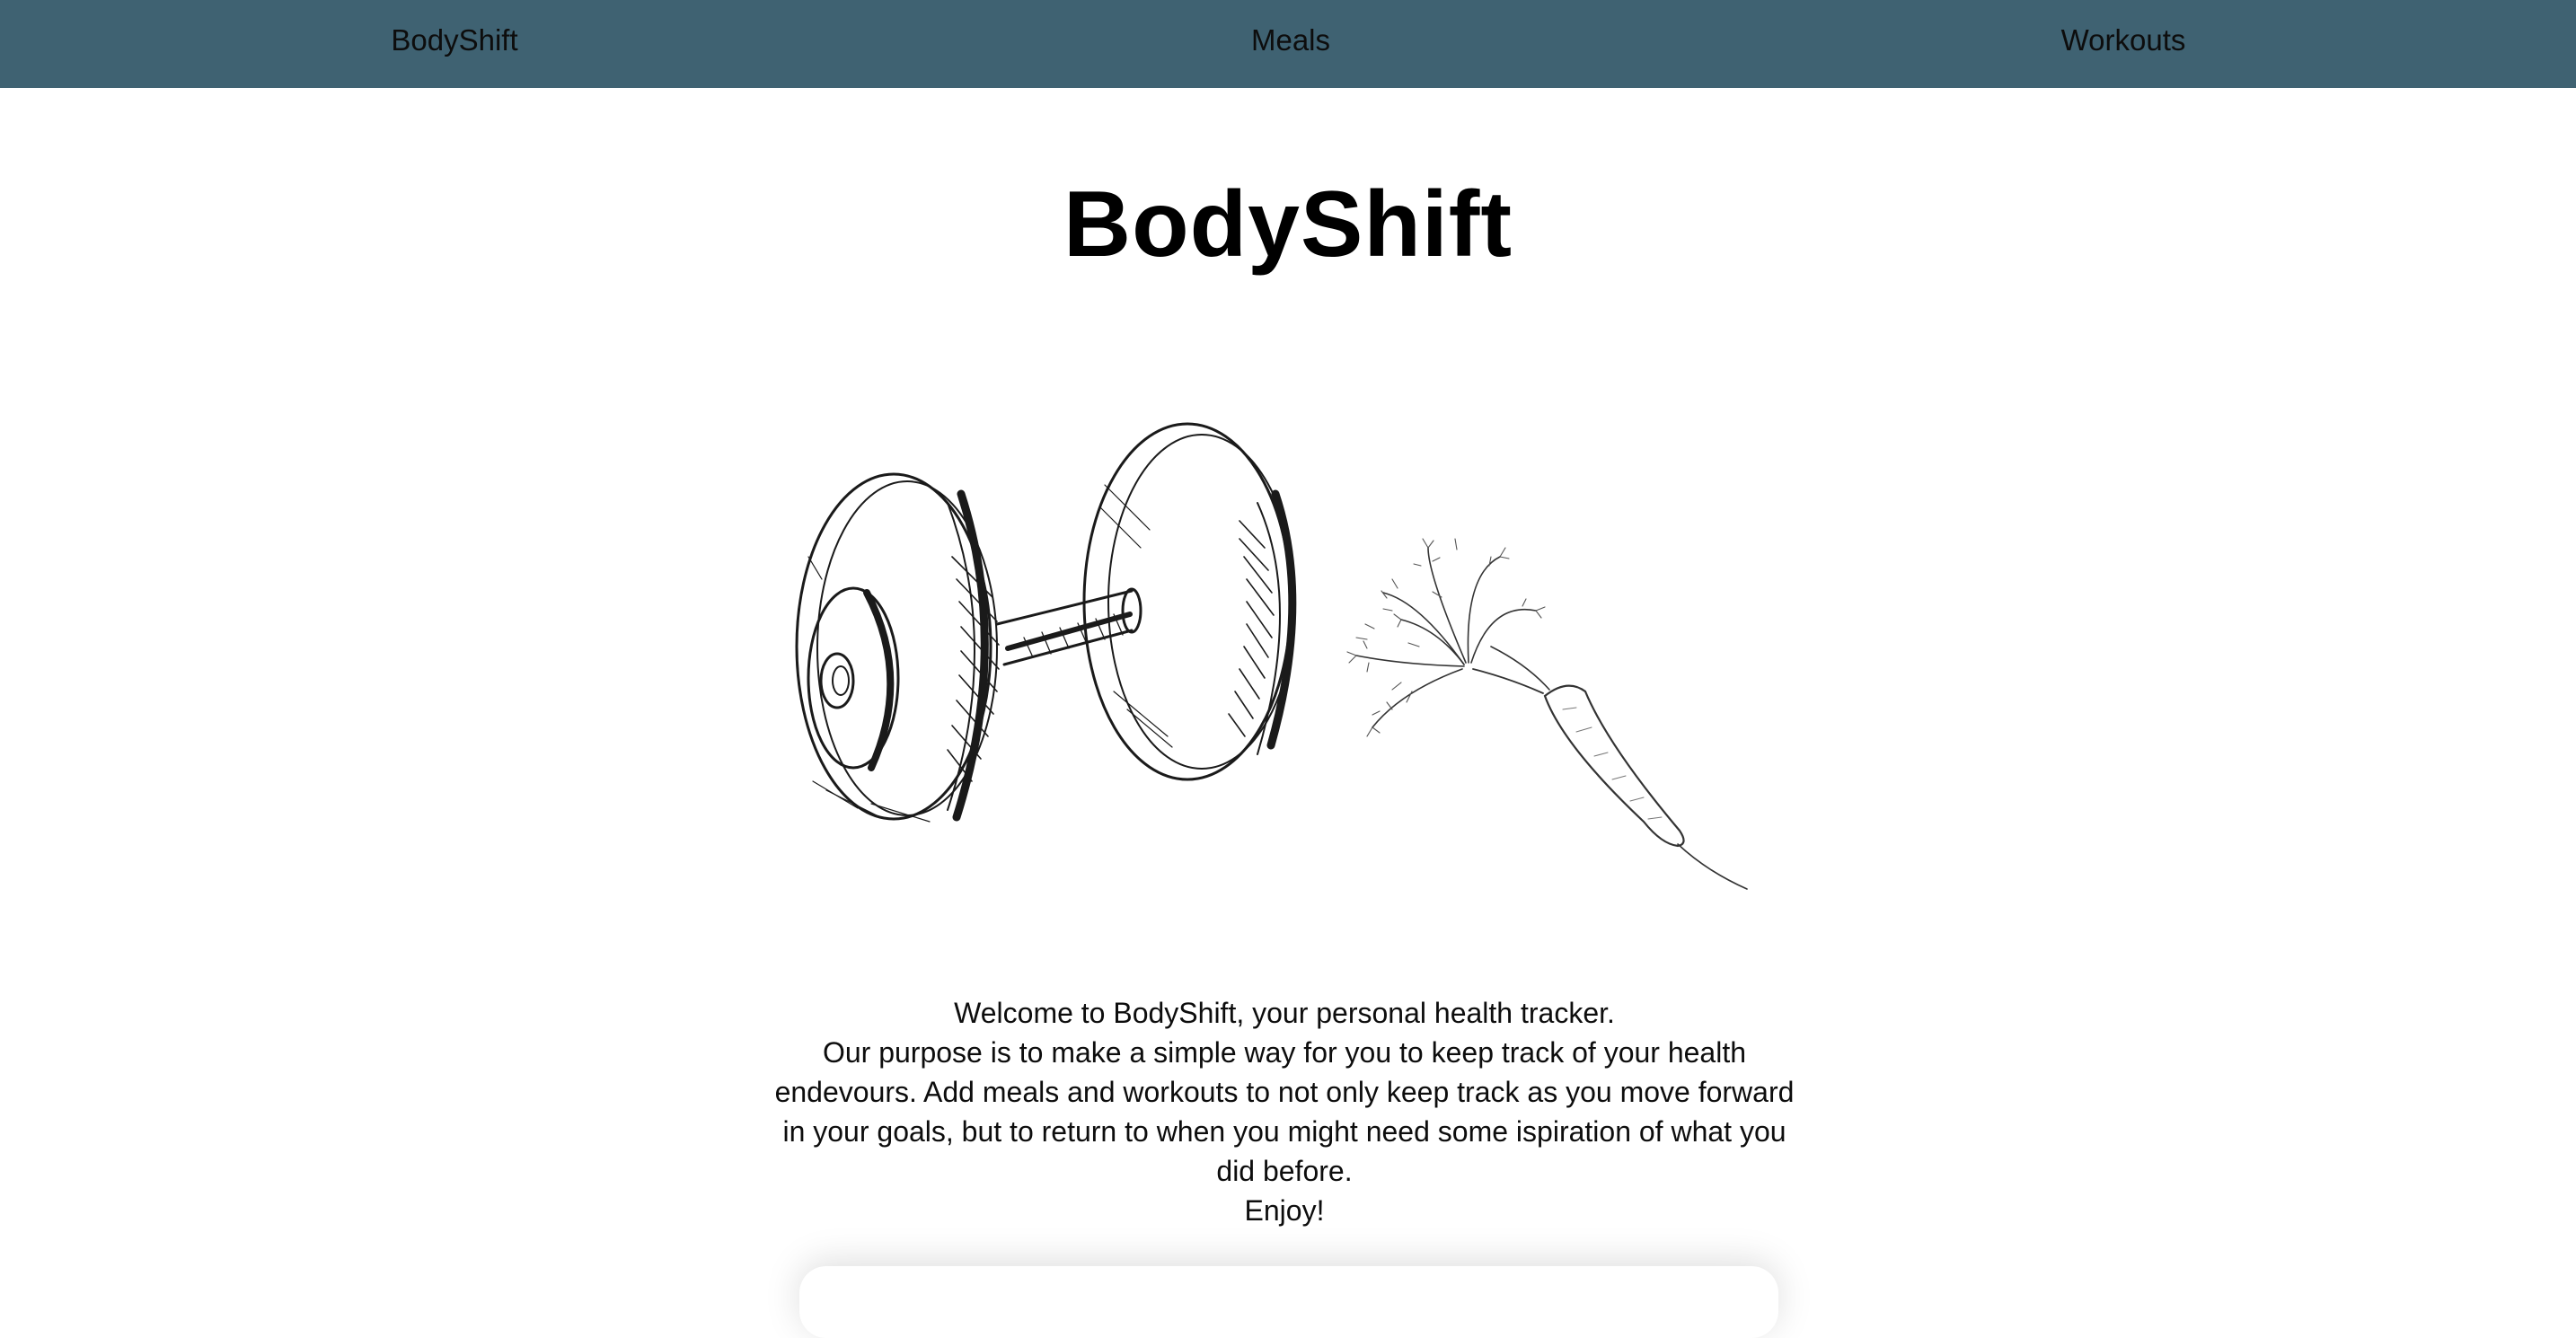 Image resolution: width=2576 pixels, height=1338 pixels. Describe the element at coordinates (1288, 1302) in the screenshot. I see `content-card` at that location.